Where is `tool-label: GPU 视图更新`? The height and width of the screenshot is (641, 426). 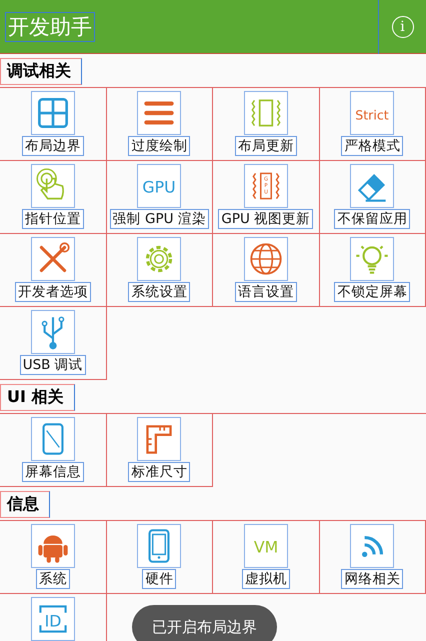
tool-label: GPU 视图更新 is located at coordinates (266, 219).